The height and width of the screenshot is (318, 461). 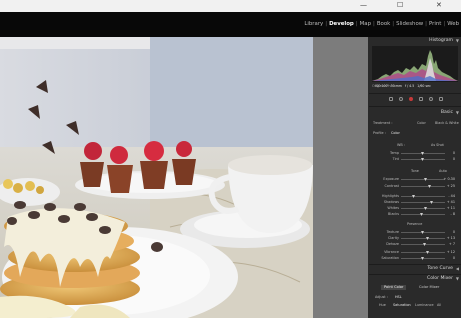 I want to click on histogram-header: Histogram ▼, so click(x=415, y=41).